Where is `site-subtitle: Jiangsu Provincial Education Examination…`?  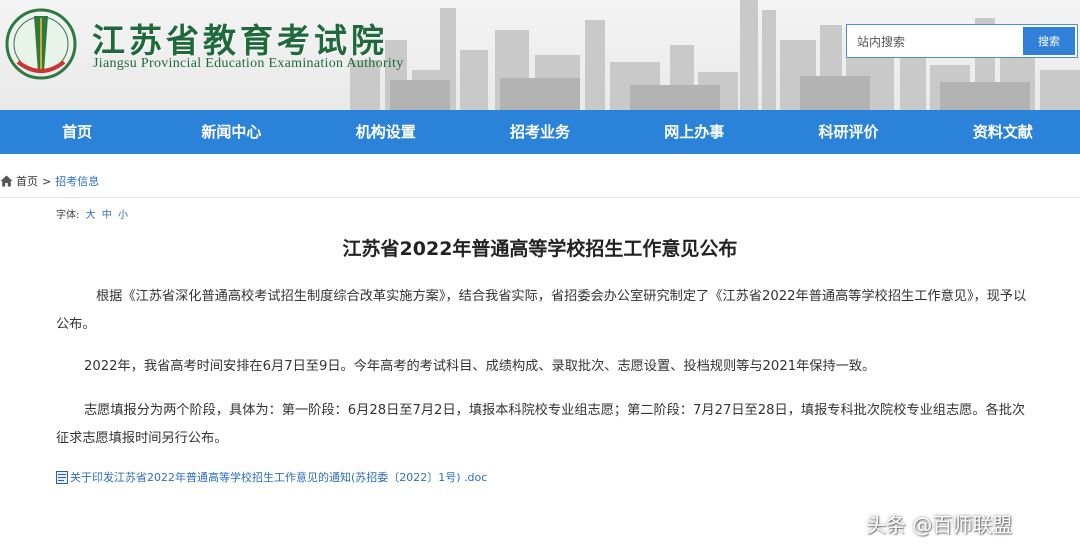
site-subtitle: Jiangsu Provincial Education Examination… is located at coordinates (248, 63).